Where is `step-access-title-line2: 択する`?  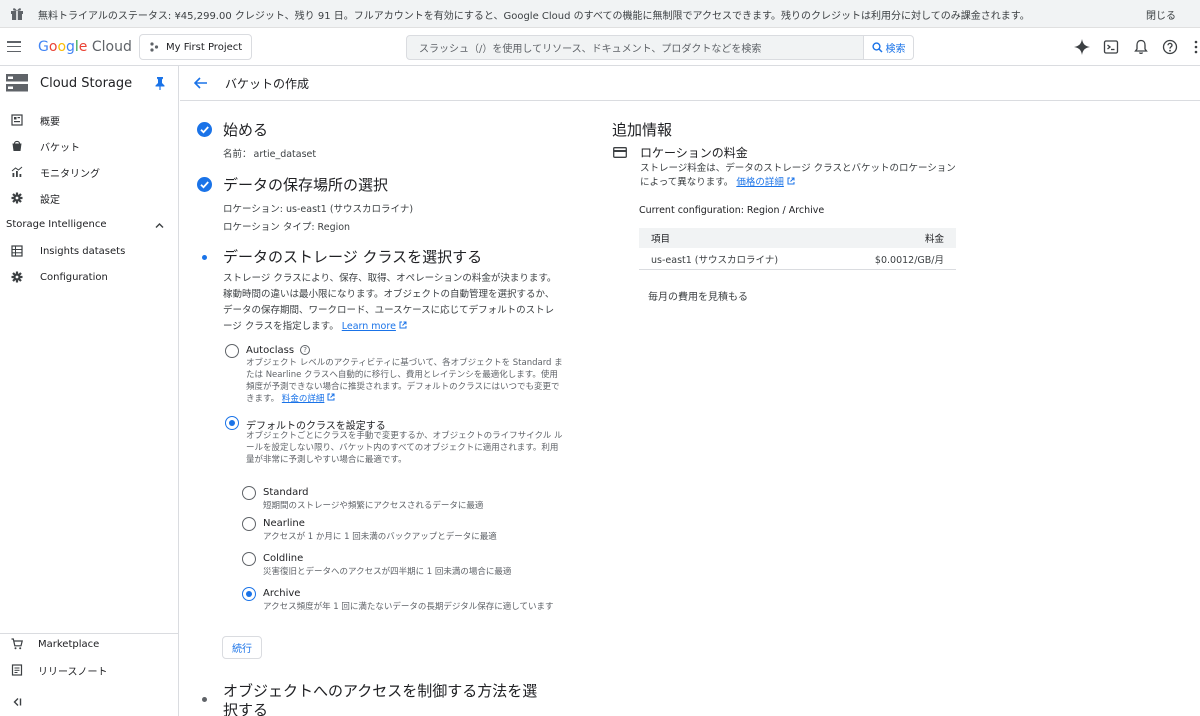
step-access-title-line2: 択する is located at coordinates (245, 707).